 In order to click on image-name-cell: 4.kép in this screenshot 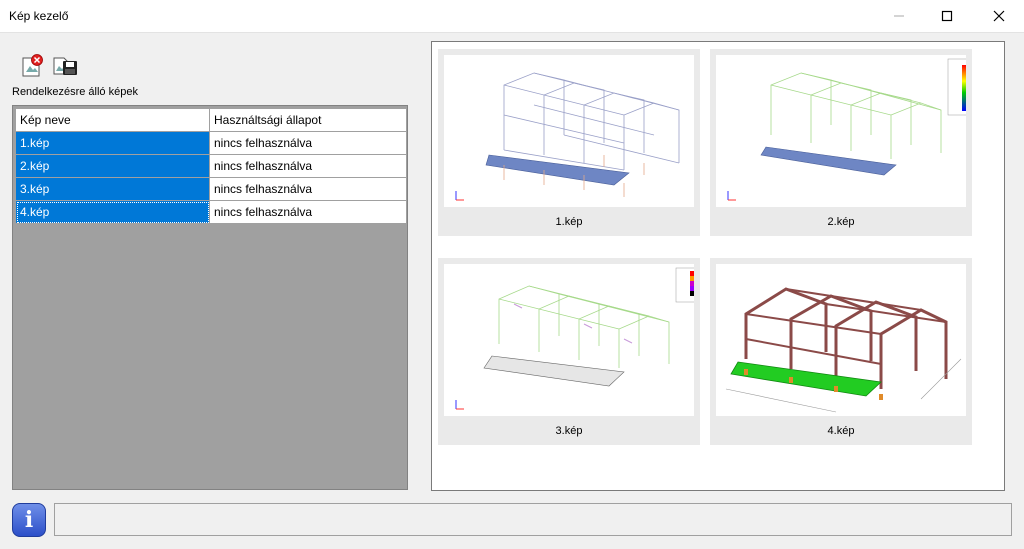, I will do `click(112, 212)`.